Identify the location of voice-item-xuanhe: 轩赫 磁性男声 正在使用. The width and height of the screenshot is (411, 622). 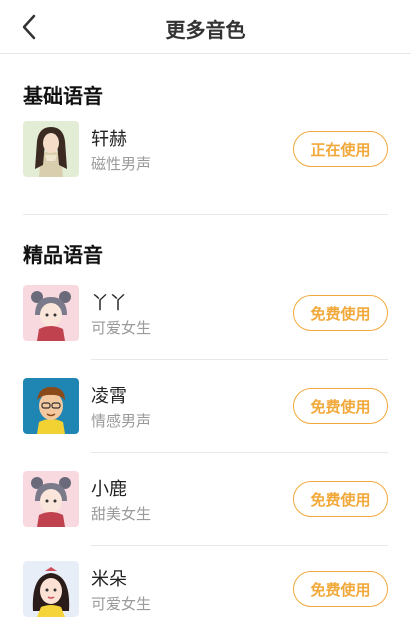
(205, 149).